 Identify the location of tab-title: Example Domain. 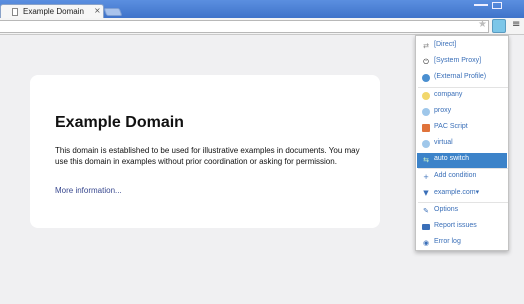
(53, 11).